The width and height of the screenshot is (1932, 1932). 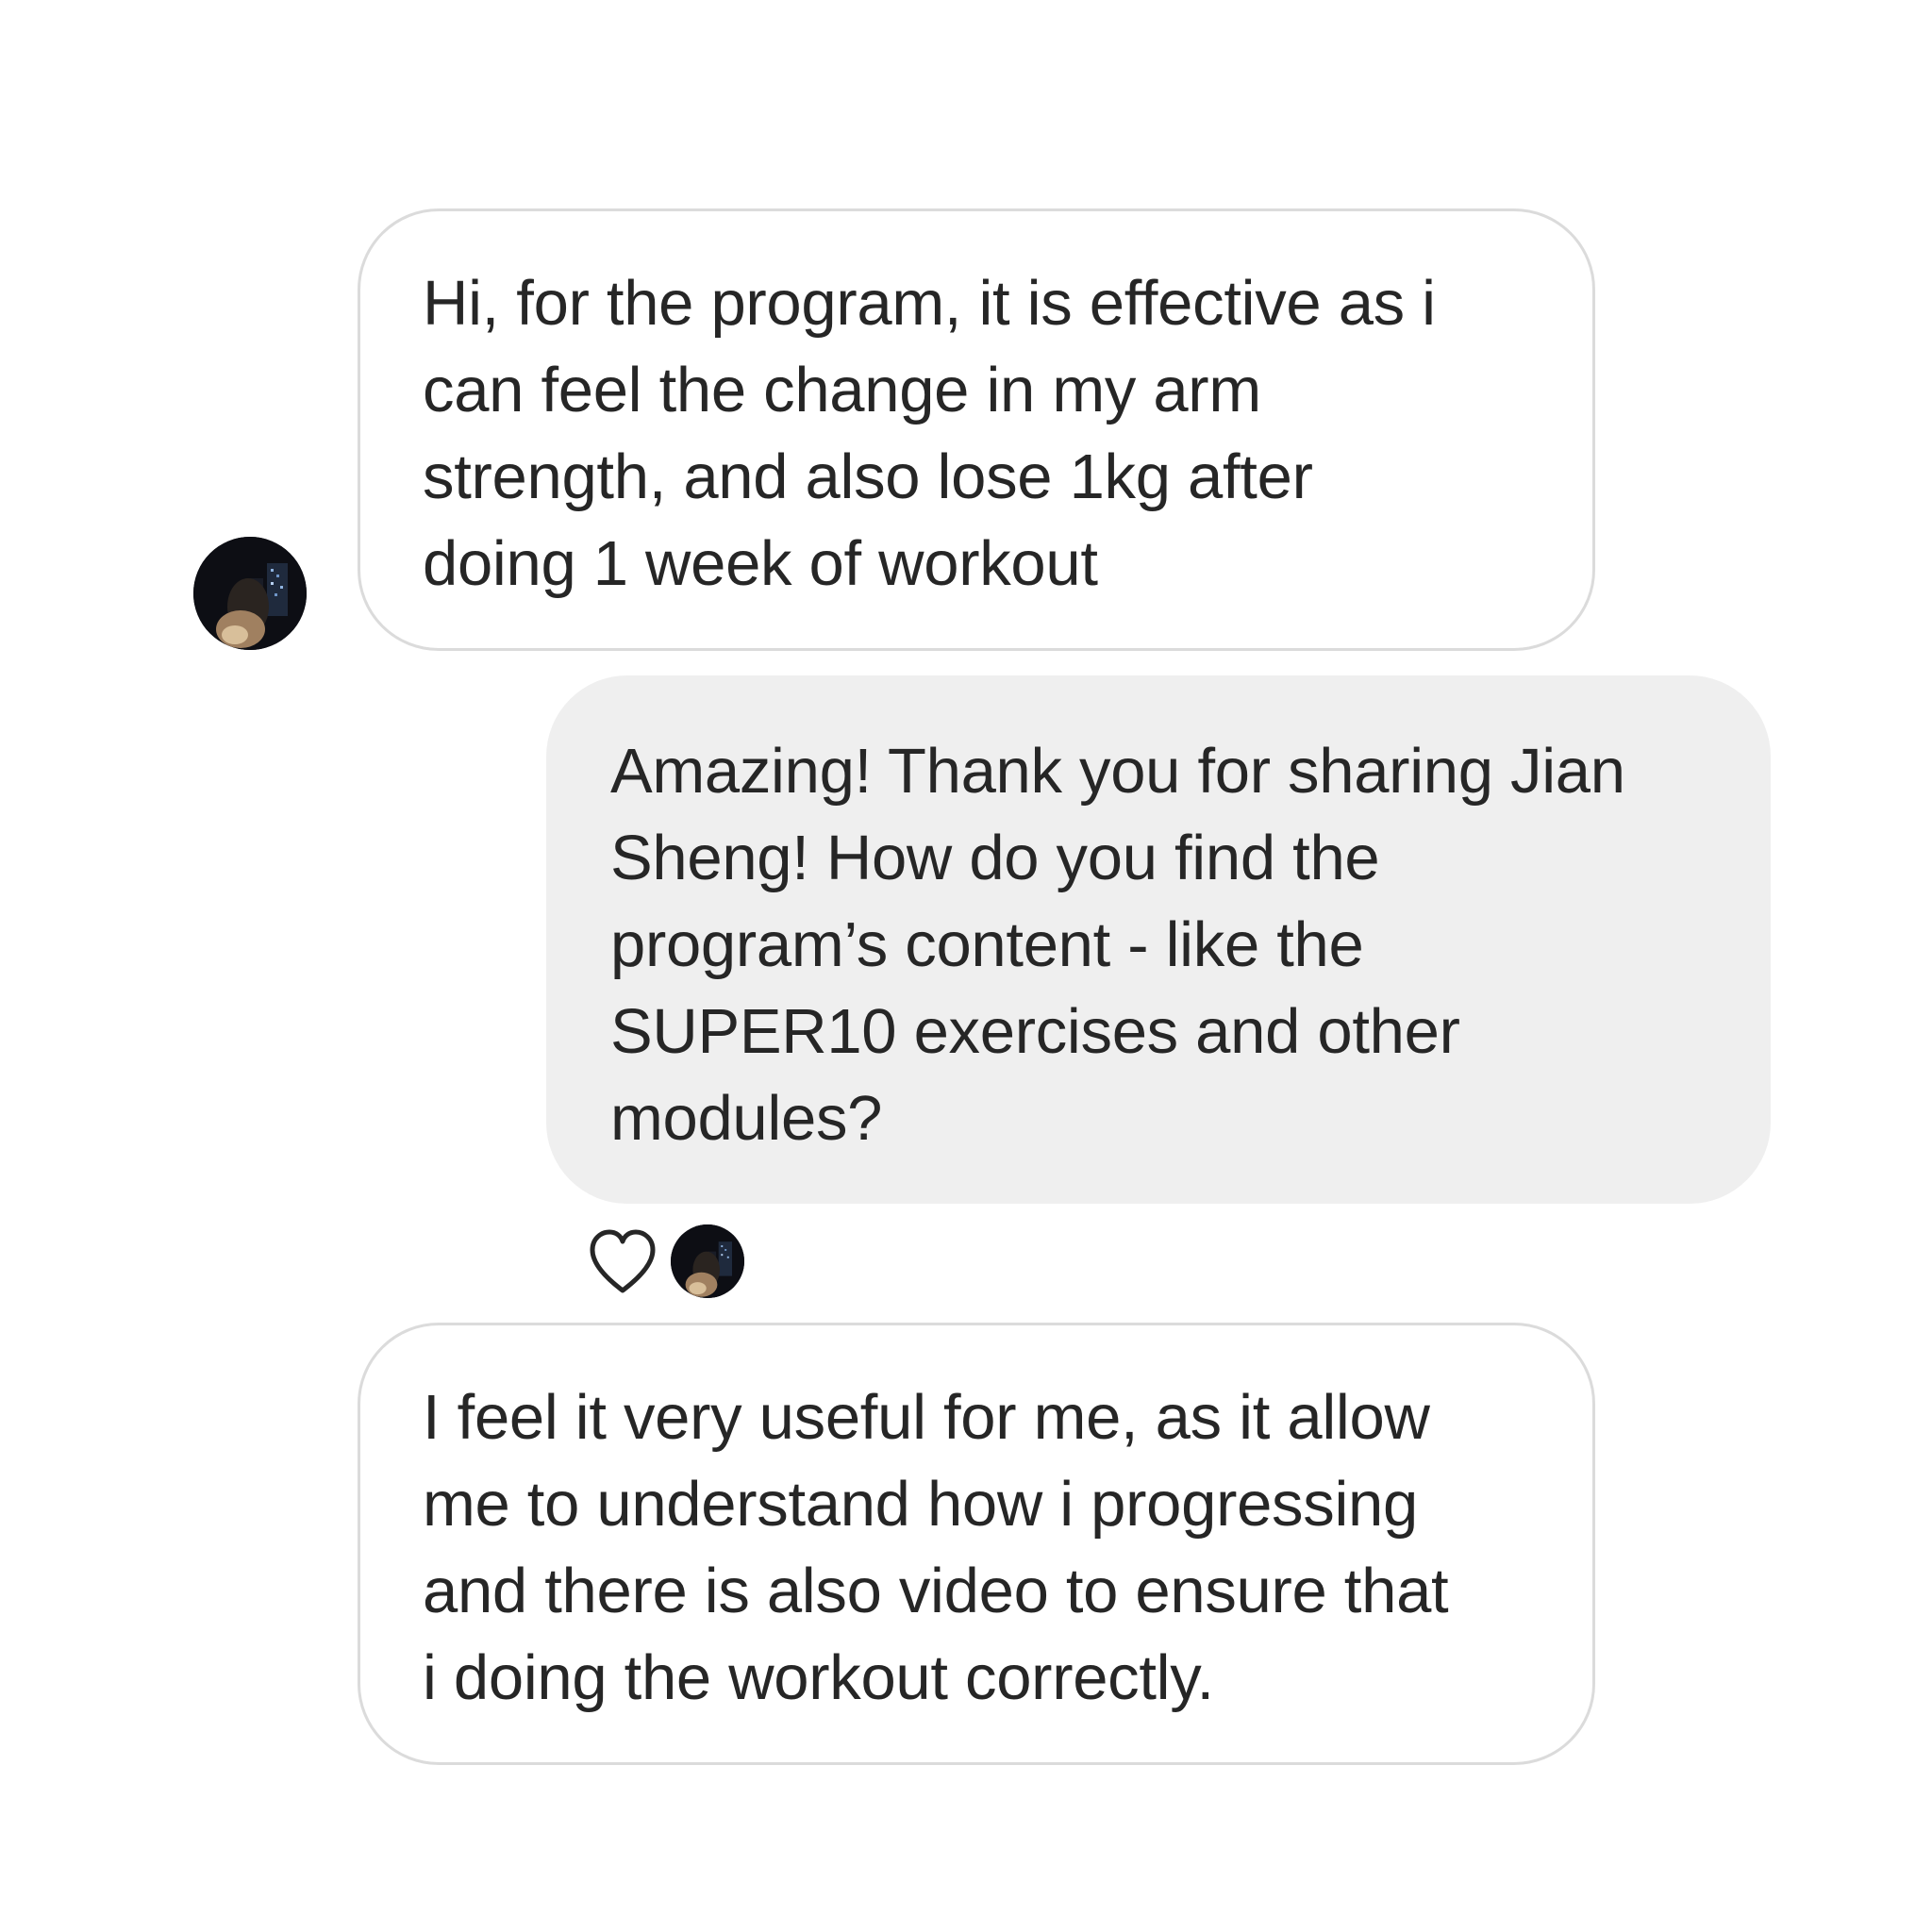 I want to click on reaction-avatar, so click(x=708, y=1261).